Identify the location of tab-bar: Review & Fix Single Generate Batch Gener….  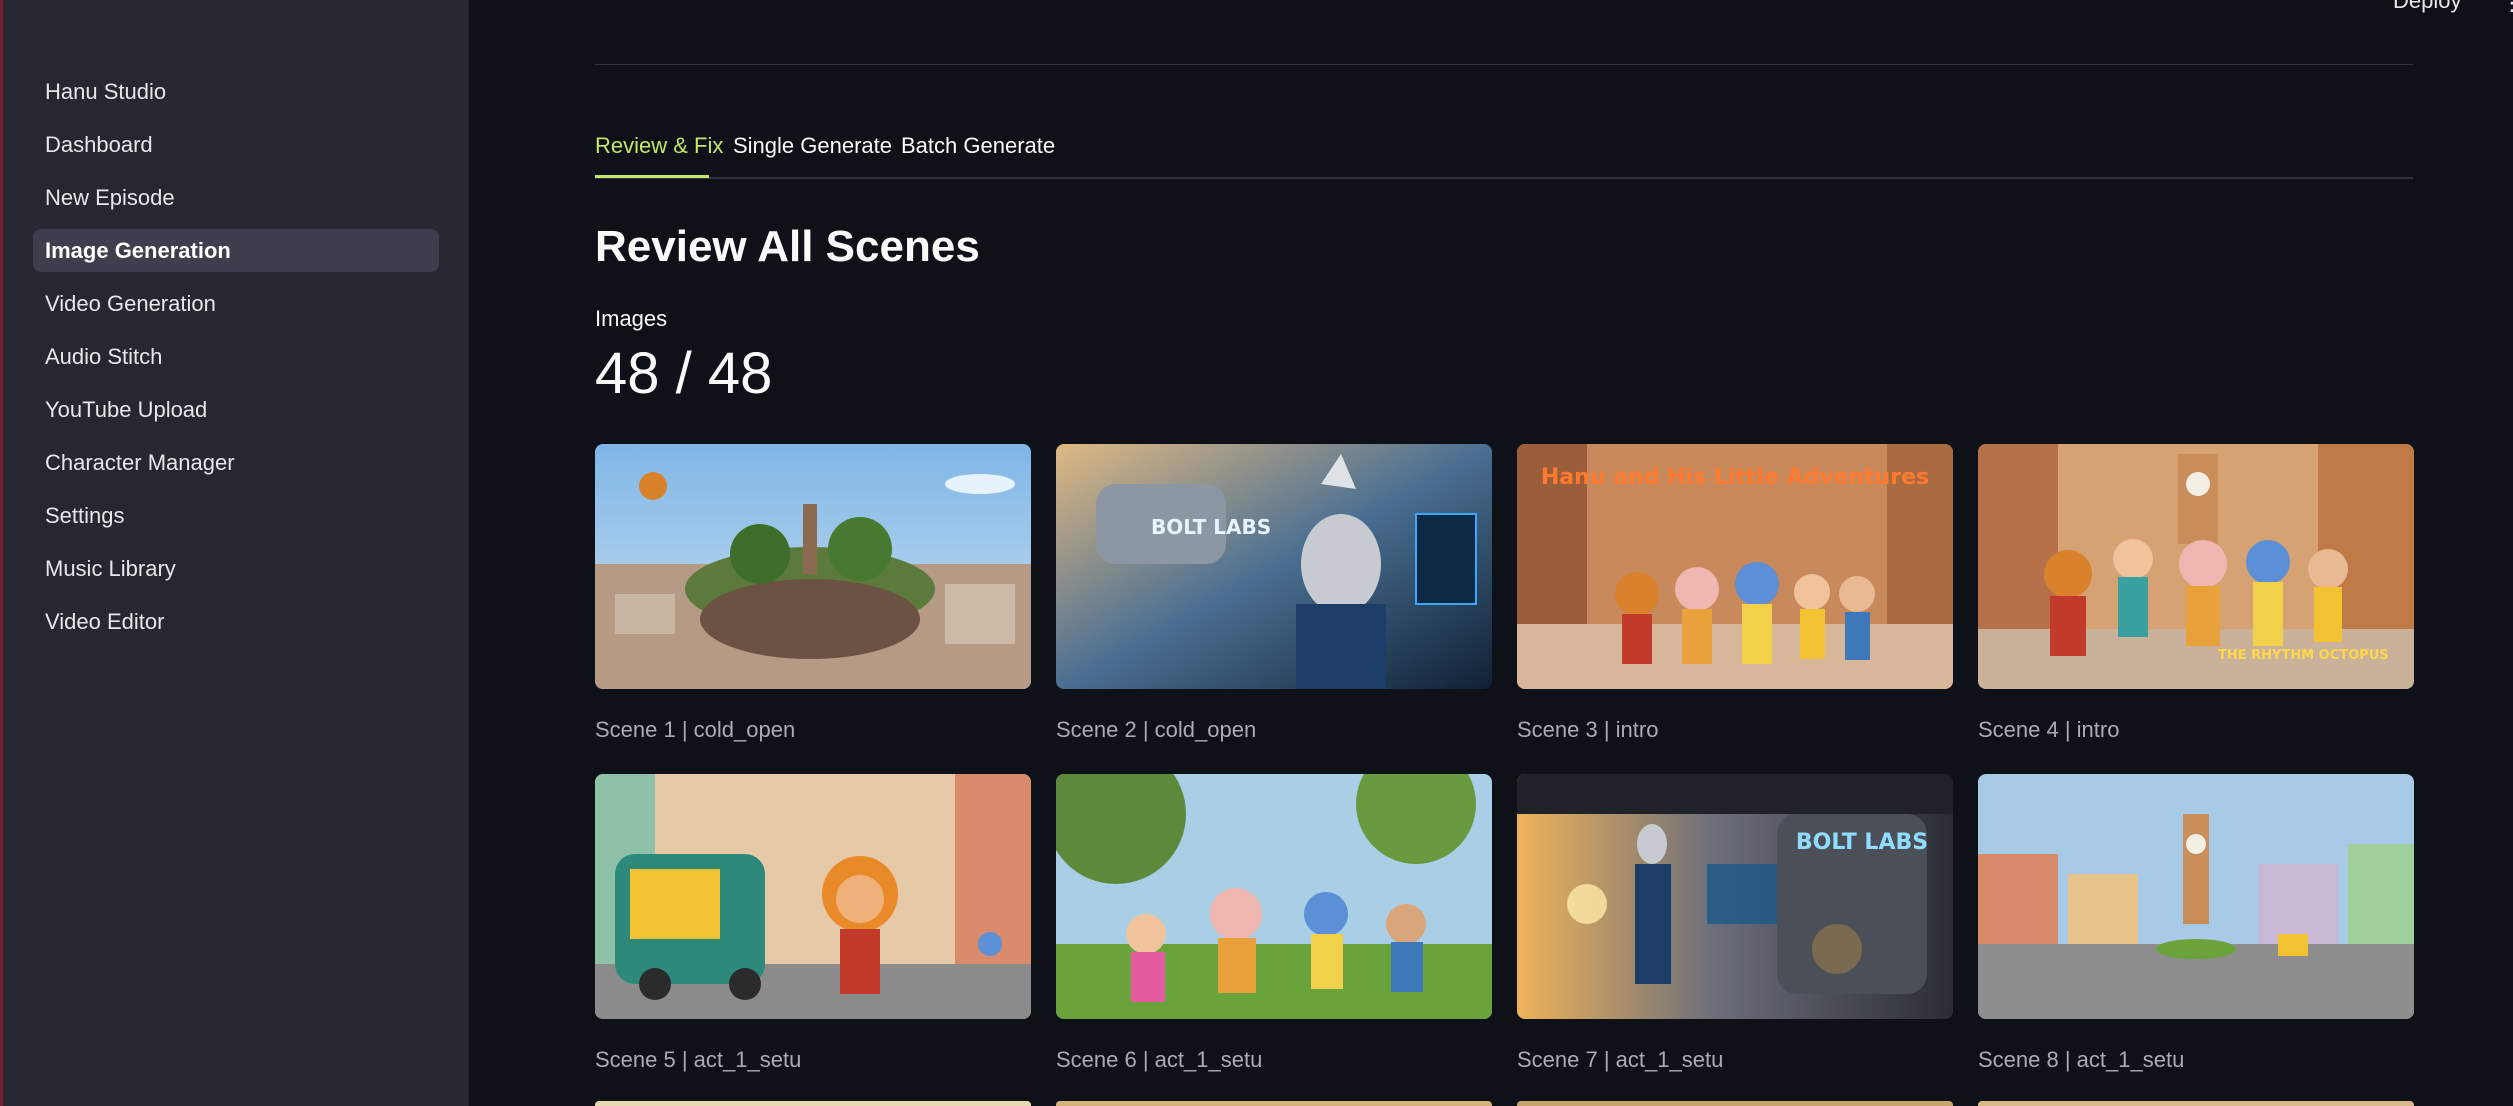
(1504, 155).